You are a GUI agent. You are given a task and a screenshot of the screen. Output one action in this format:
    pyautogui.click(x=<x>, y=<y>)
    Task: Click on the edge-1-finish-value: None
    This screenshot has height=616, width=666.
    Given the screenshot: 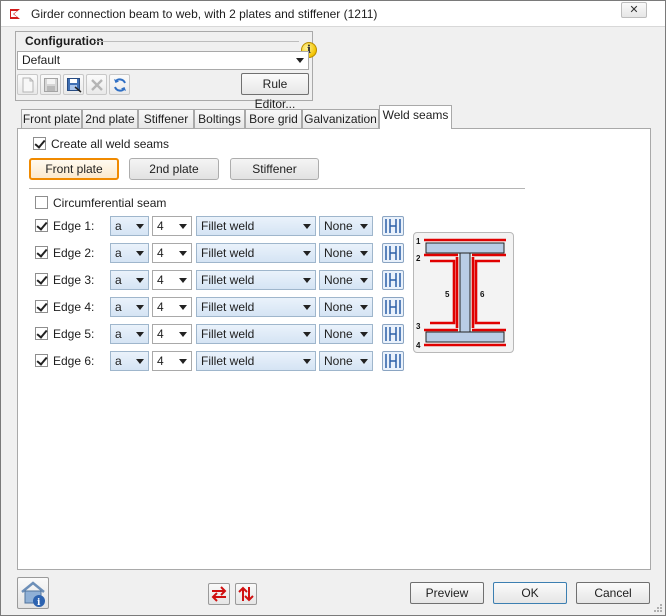 What is the action you would take?
    pyautogui.click(x=338, y=226)
    